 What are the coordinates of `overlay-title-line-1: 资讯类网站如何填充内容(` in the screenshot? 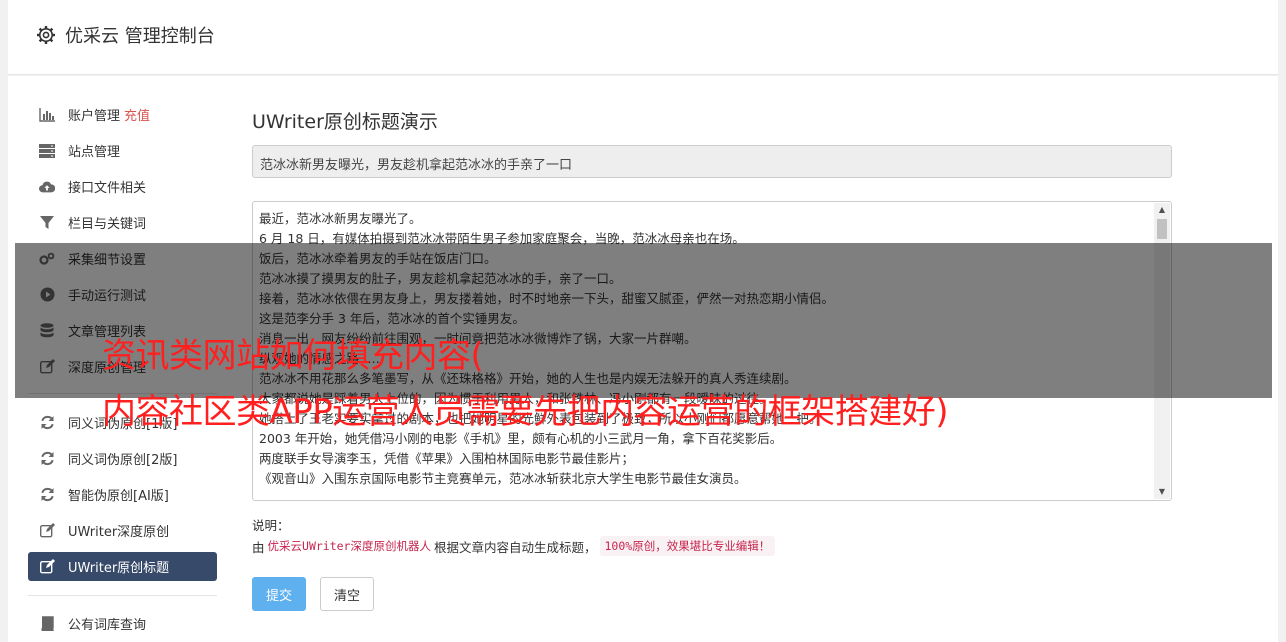 It's located at (293, 356).